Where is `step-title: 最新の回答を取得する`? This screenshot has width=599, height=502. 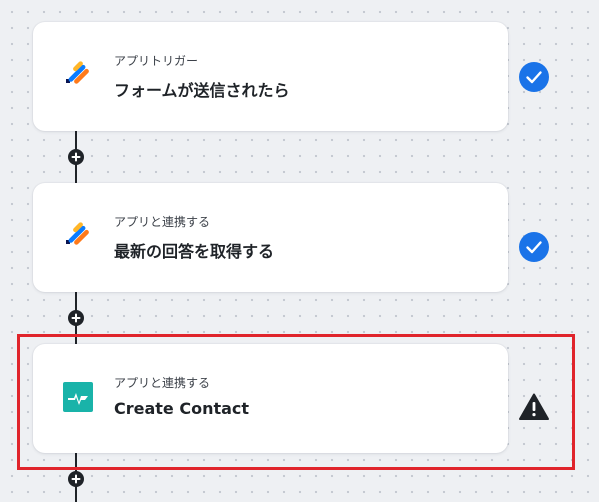
step-title: 最新の回答を取得する is located at coordinates (194, 251).